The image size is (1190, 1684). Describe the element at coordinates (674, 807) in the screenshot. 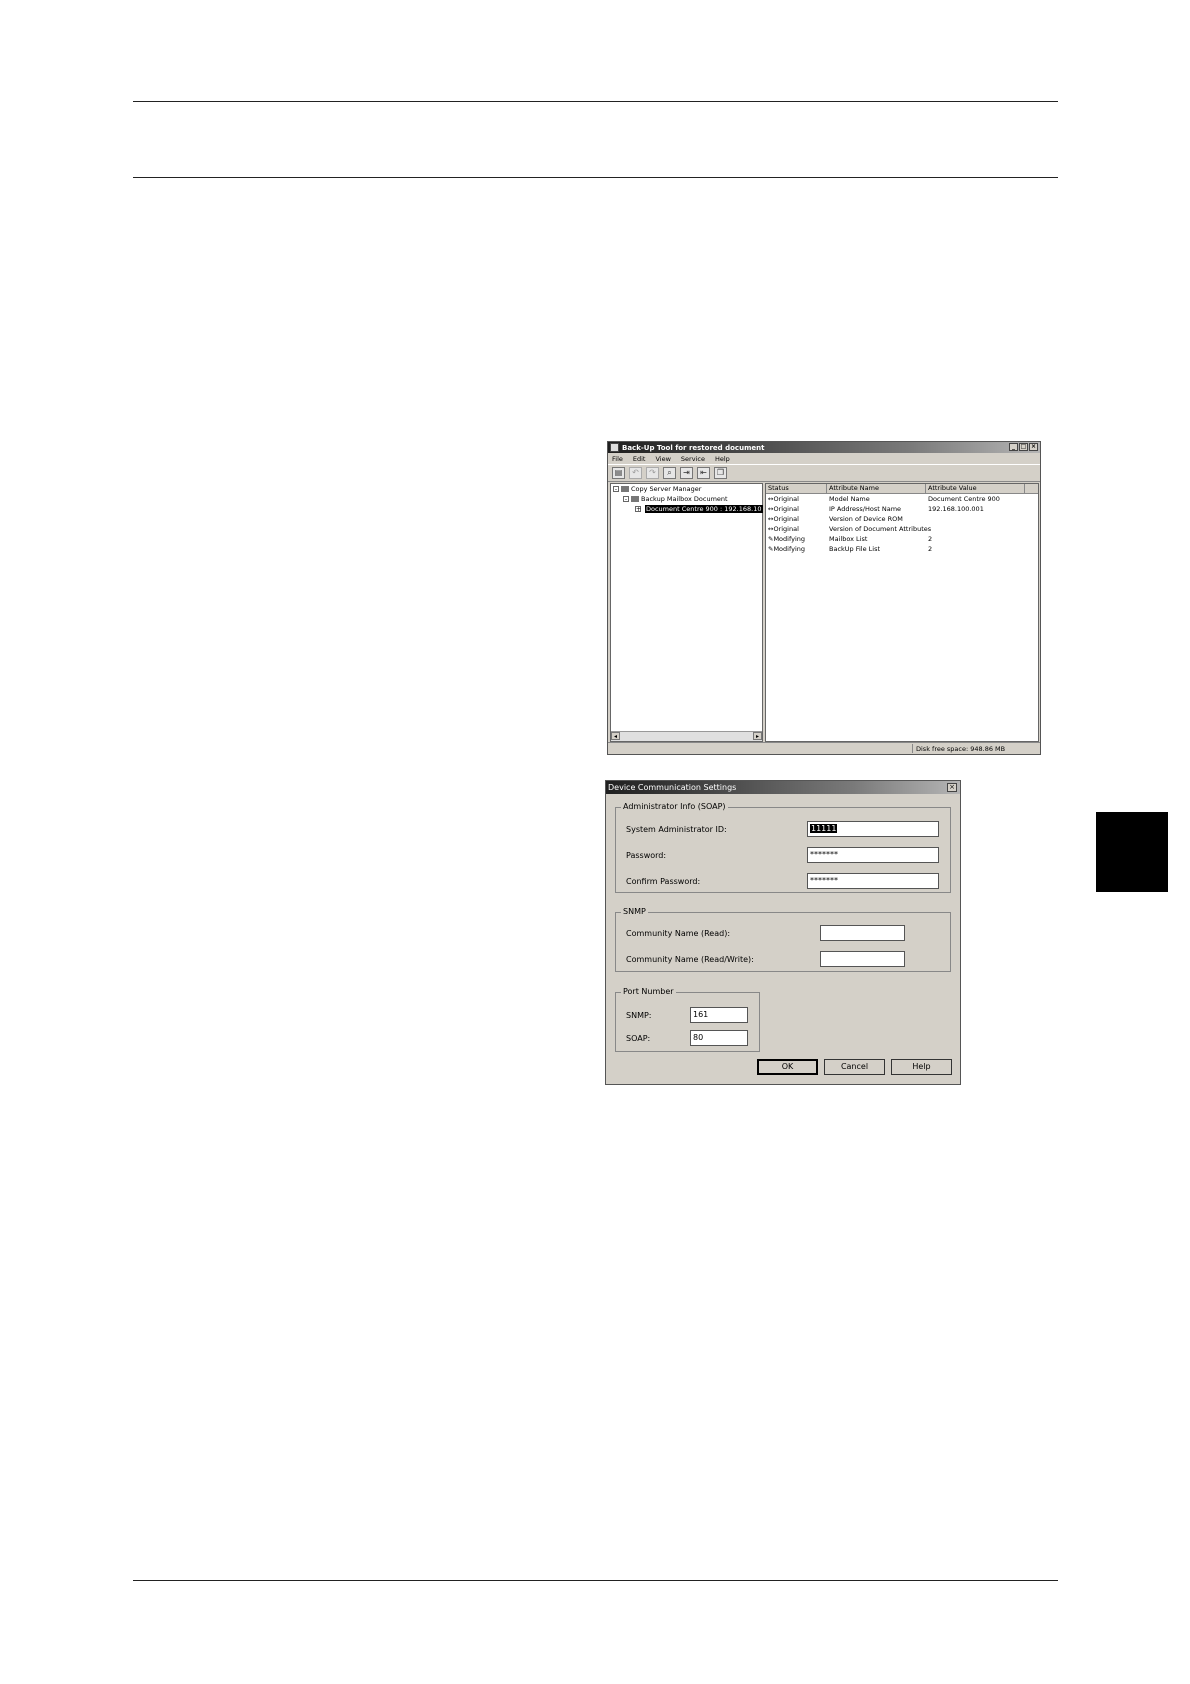

I see `admin-info-group-label: Administrator Info (SOAP)` at that location.